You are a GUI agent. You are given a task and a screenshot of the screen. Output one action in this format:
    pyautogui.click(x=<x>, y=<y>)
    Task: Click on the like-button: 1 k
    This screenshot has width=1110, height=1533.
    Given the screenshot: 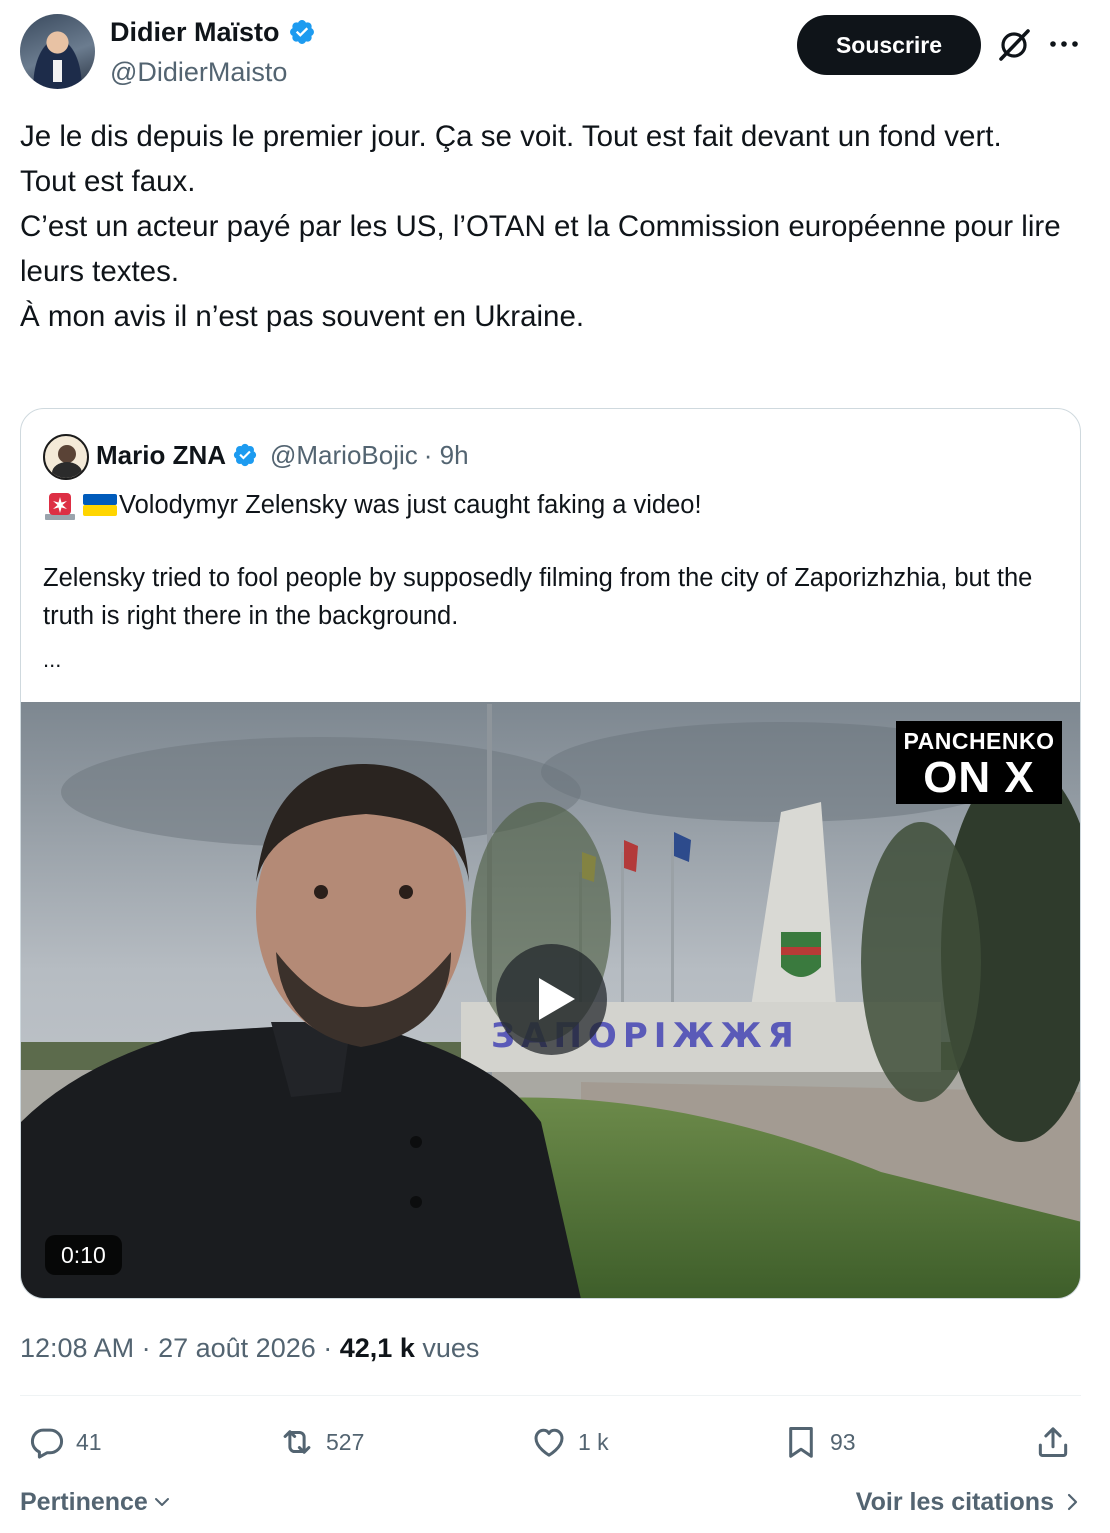 What is the action you would take?
    pyautogui.click(x=569, y=1442)
    